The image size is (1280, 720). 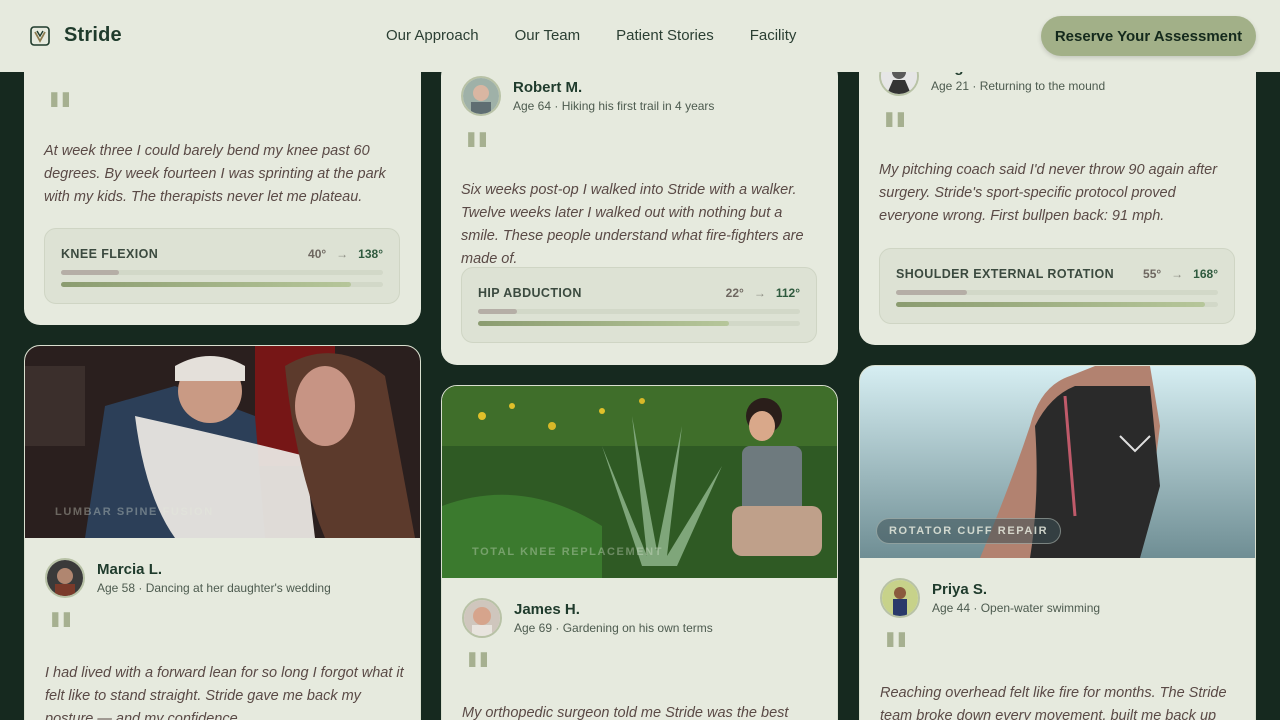 I want to click on photo-tag: Lumbar Spine Fusion, so click(x=134, y=512).